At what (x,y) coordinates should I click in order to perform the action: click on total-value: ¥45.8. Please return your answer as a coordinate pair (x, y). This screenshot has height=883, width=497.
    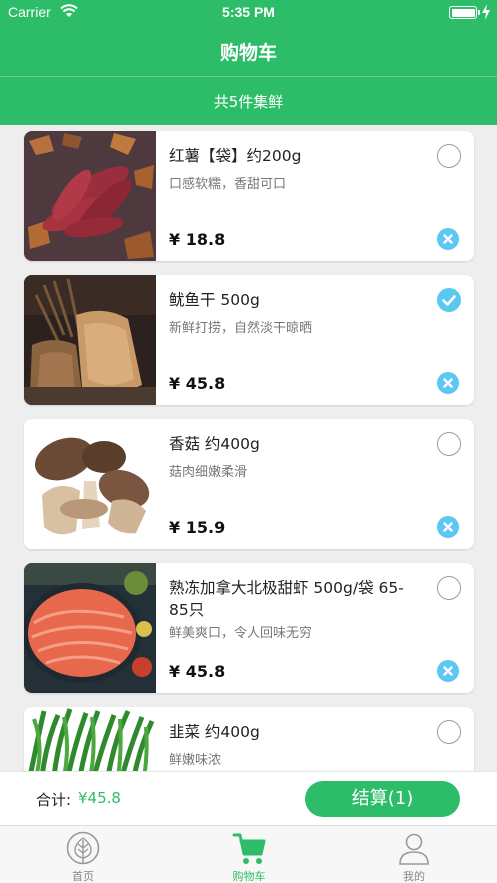
    Looking at the image, I should click on (99, 798).